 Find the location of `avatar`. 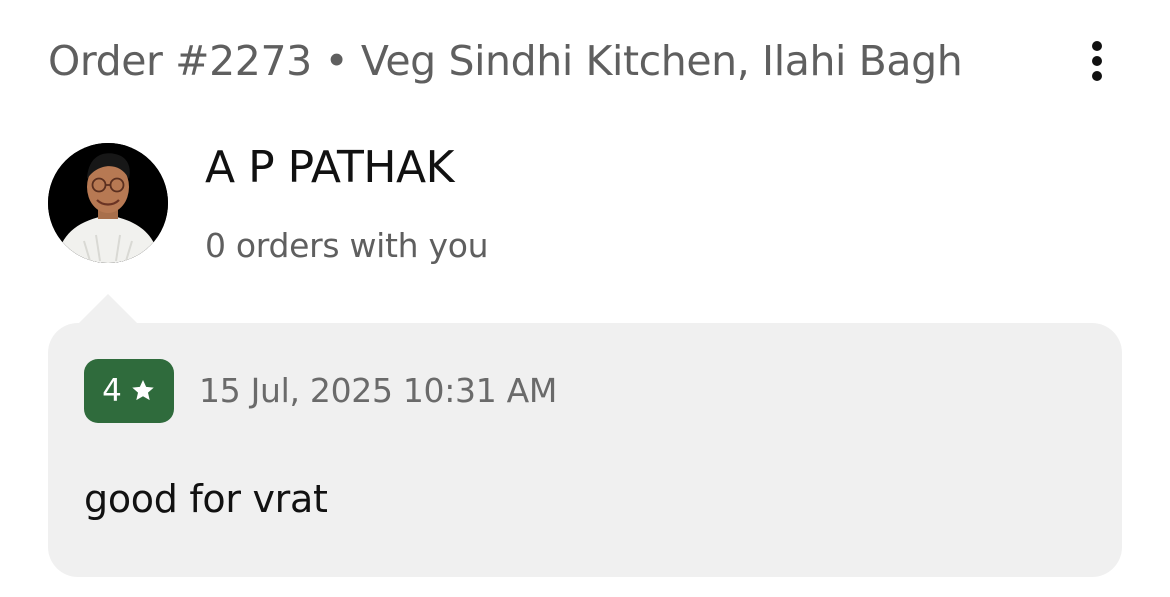

avatar is located at coordinates (108, 203).